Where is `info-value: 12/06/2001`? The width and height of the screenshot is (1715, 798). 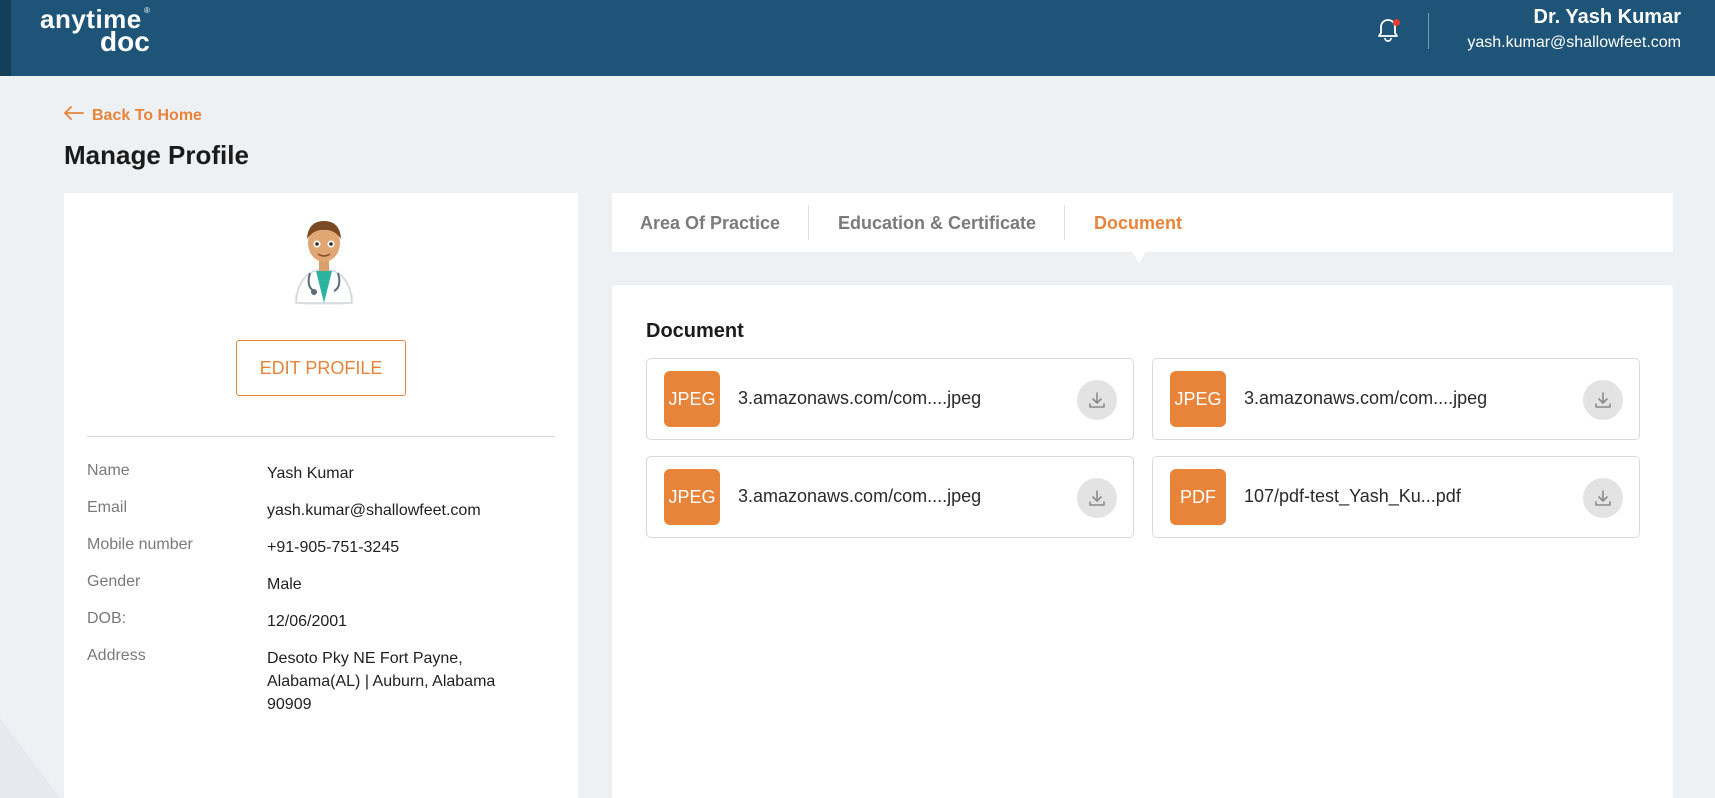
info-value: 12/06/2001 is located at coordinates (307, 621).